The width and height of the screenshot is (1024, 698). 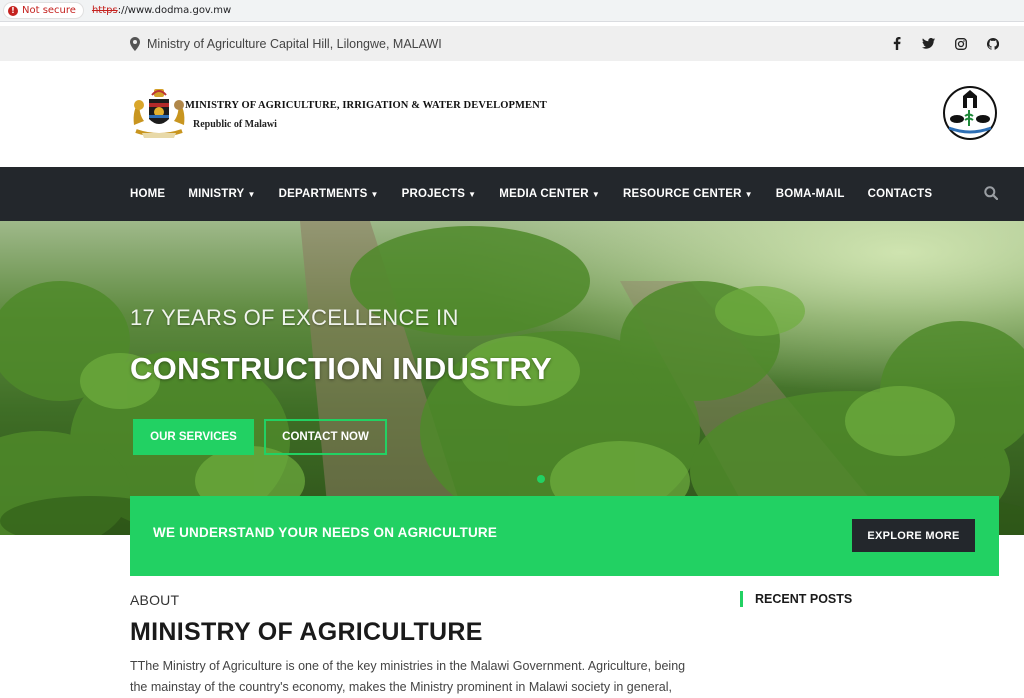 What do you see at coordinates (682, 194) in the screenshot?
I see `nav-item-label: RESOURCE CENTER` at bounding box center [682, 194].